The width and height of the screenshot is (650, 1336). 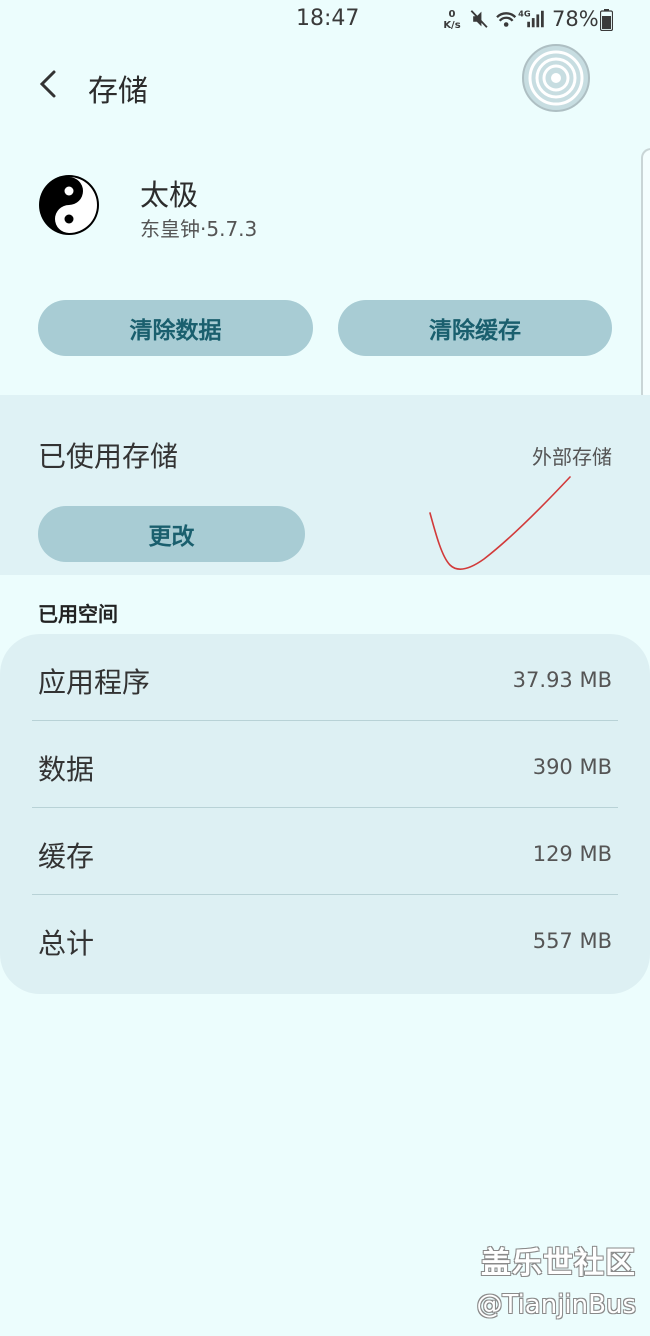 What do you see at coordinates (66, 943) in the screenshot?
I see `usage-label: 总计` at bounding box center [66, 943].